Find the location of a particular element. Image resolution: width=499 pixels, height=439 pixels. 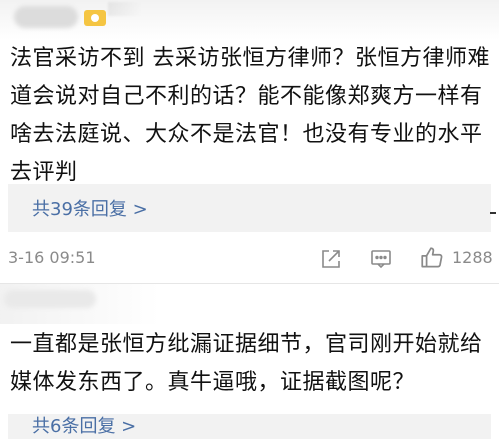

replies-label: 共39条回复 > is located at coordinates (90, 209).